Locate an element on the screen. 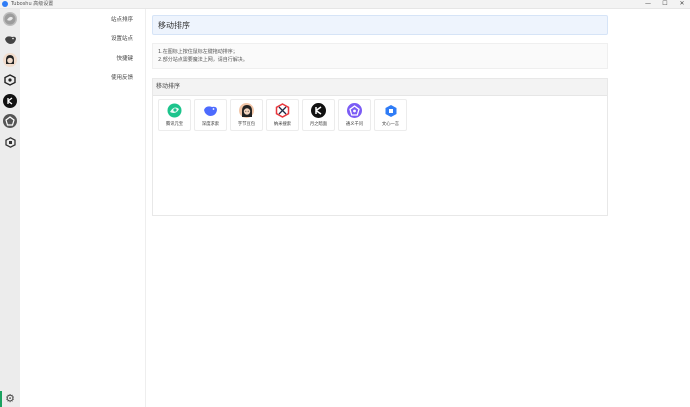 The width and height of the screenshot is (690, 407). title-bar: Tuboshu 高级设置 — ☐ ✕ is located at coordinates (345, 4).